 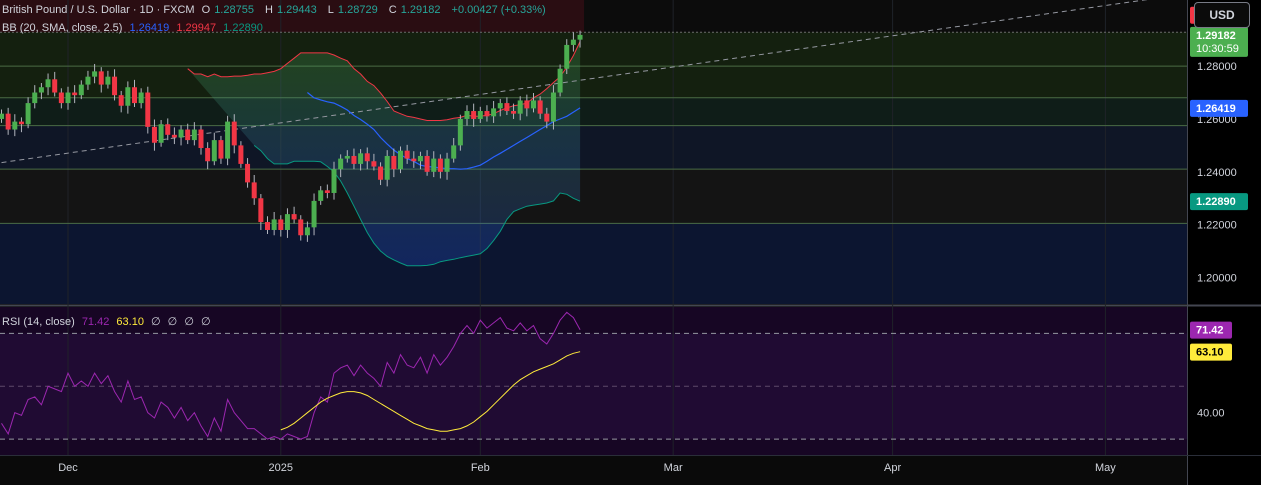 I want to click on time-axis-tick: Feb, so click(x=480, y=468).